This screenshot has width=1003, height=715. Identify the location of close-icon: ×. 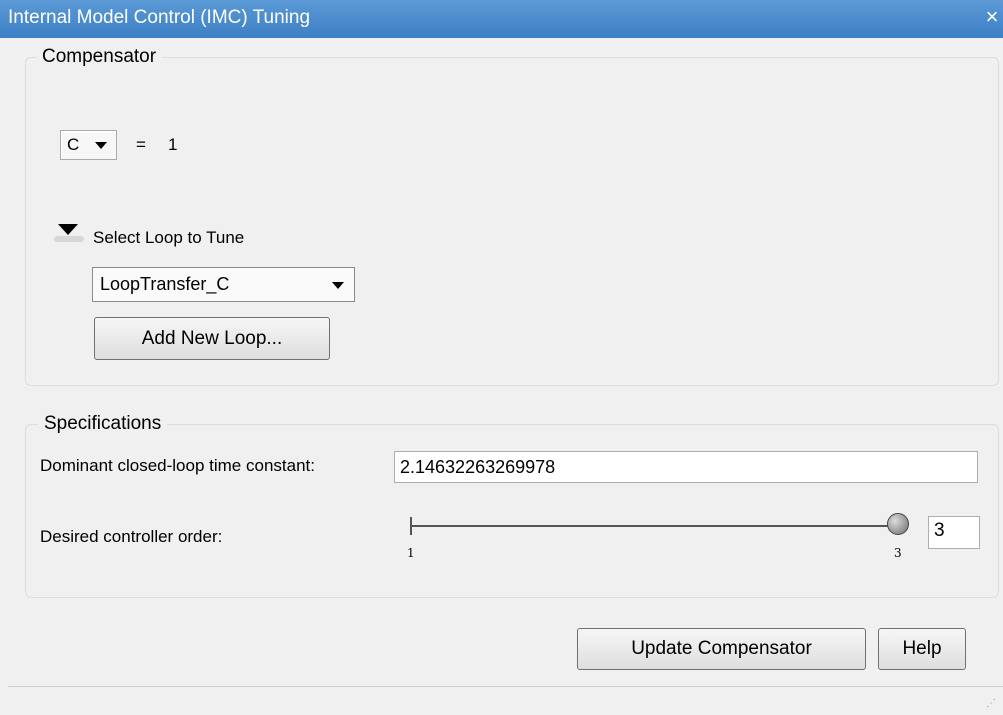
(992, 17).